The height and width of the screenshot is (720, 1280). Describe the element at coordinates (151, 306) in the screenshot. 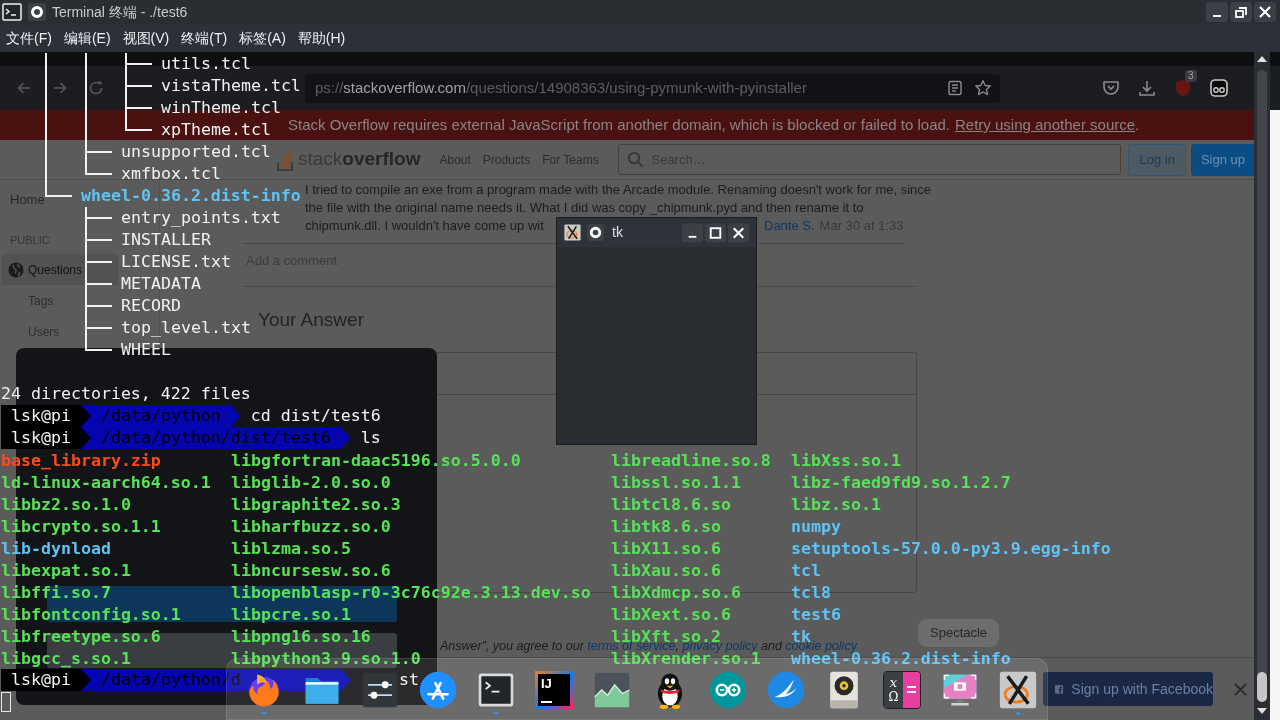

I see `file-name: RECORD` at that location.